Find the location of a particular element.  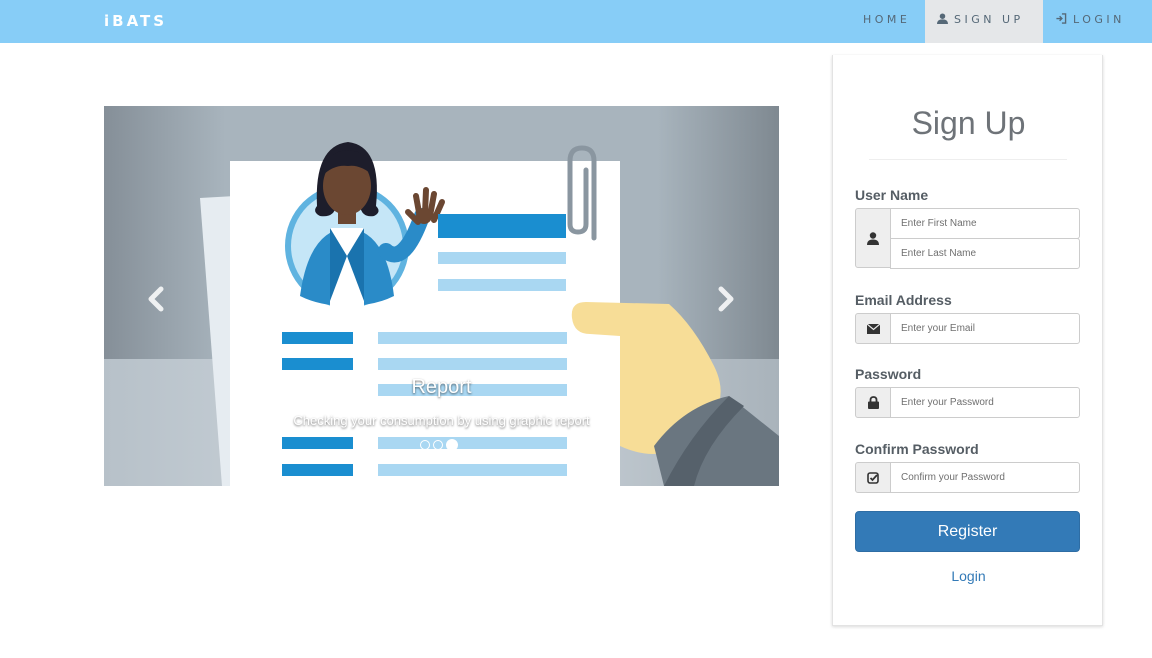

username-label: User Name is located at coordinates (892, 195).